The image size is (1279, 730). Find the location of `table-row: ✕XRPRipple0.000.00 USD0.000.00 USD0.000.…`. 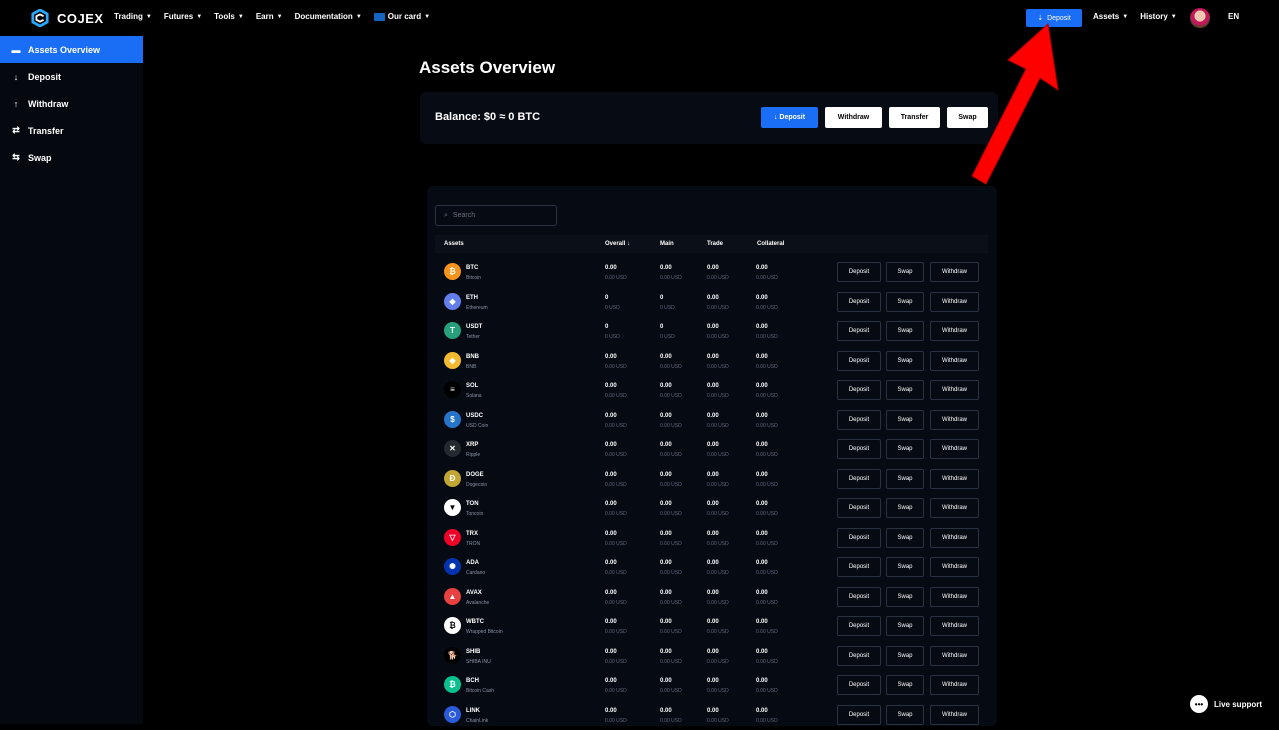

table-row: ✕XRPRipple0.000.00 USD0.000.00 USD0.000.… is located at coordinates (712, 450).